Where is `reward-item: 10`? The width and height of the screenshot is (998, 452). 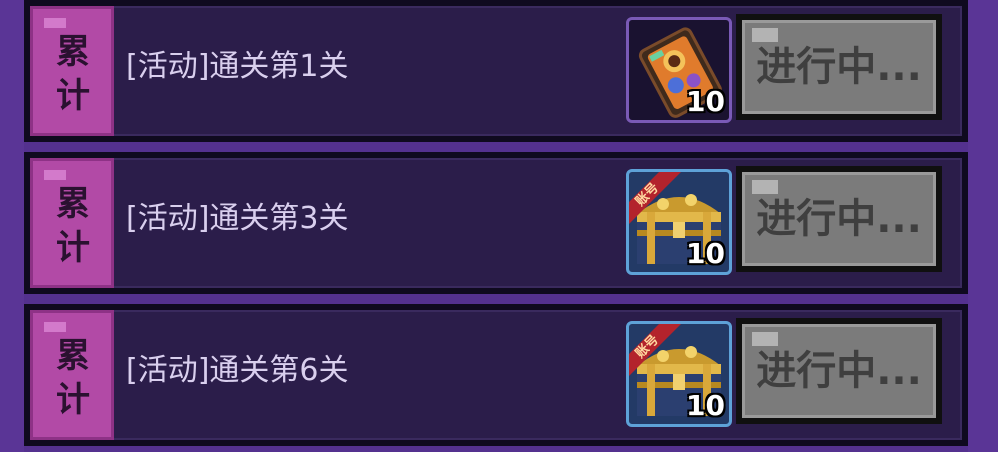 reward-item: 10 is located at coordinates (679, 70).